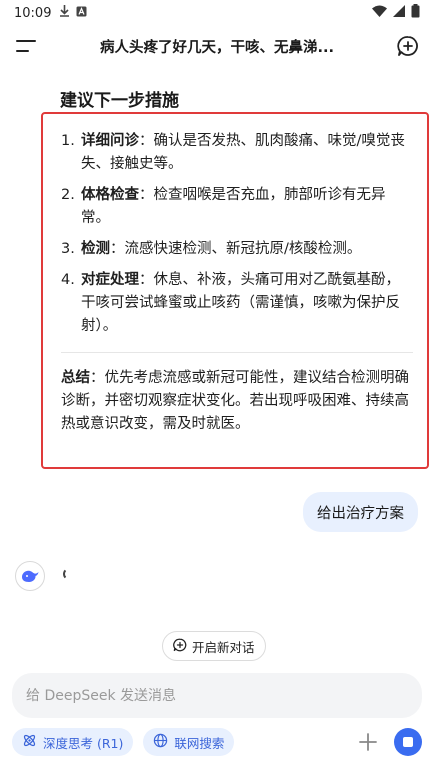 The height and width of the screenshot is (771, 434). I want to click on status-bar: 10:09, so click(217, 13).